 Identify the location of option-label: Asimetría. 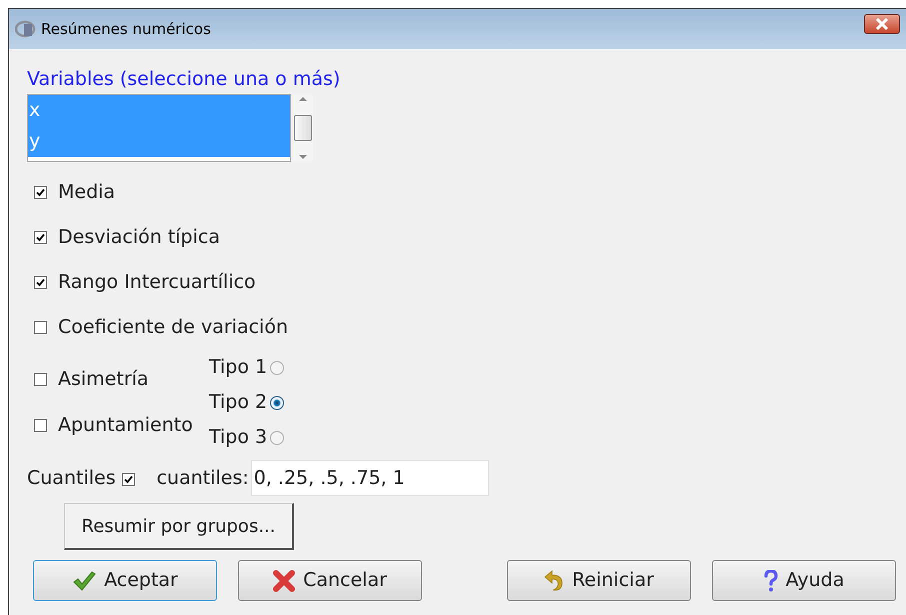
(103, 379).